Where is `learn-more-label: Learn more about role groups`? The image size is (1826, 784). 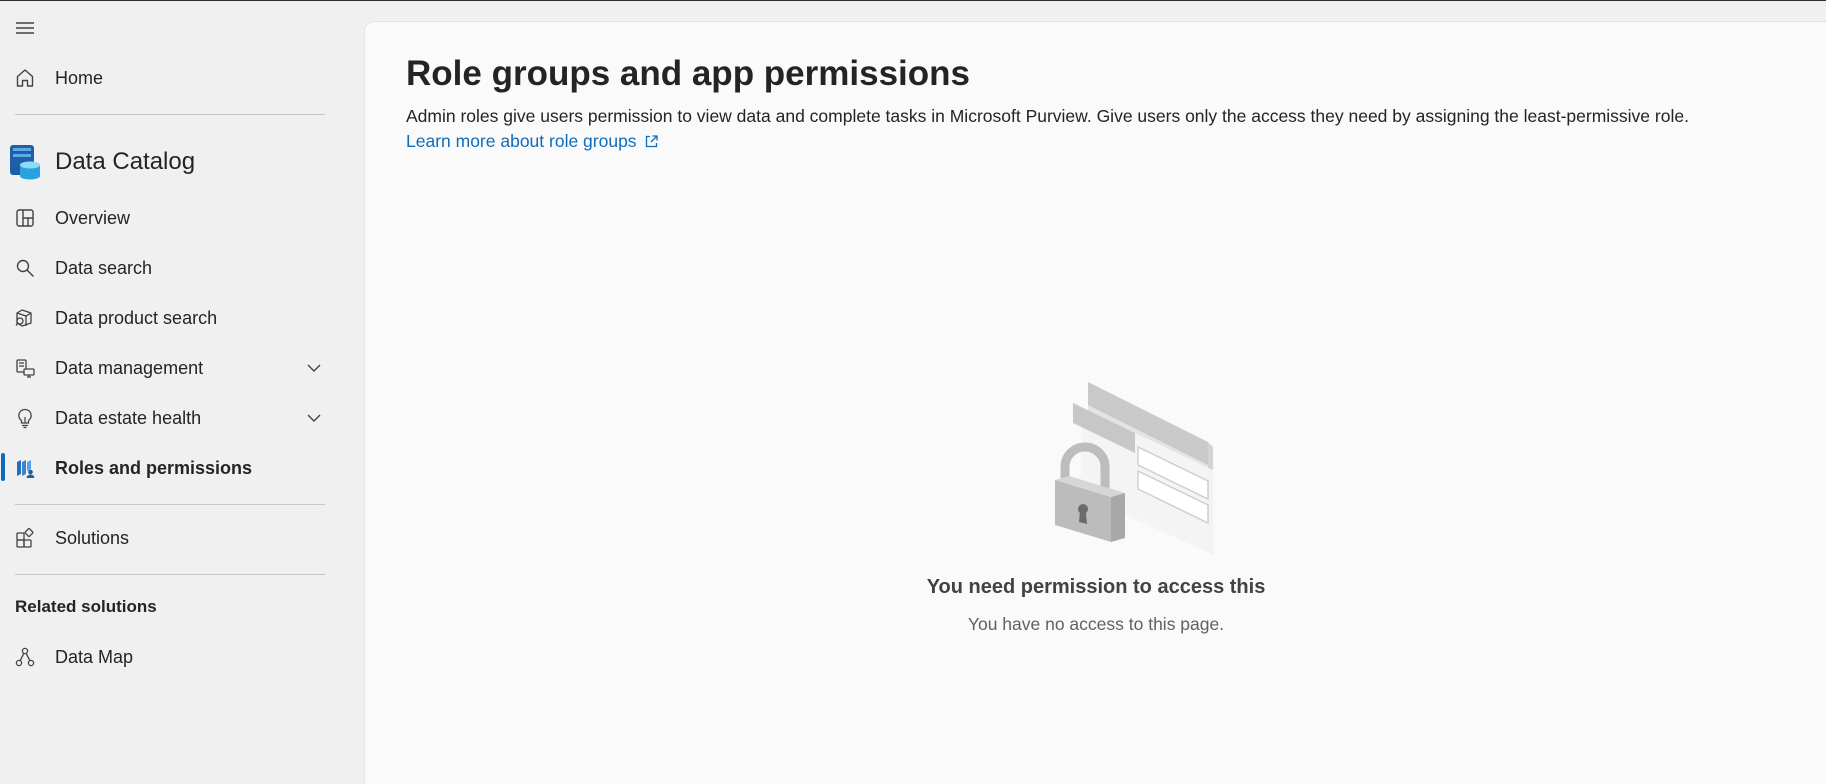
learn-more-label: Learn more about role groups is located at coordinates (521, 141).